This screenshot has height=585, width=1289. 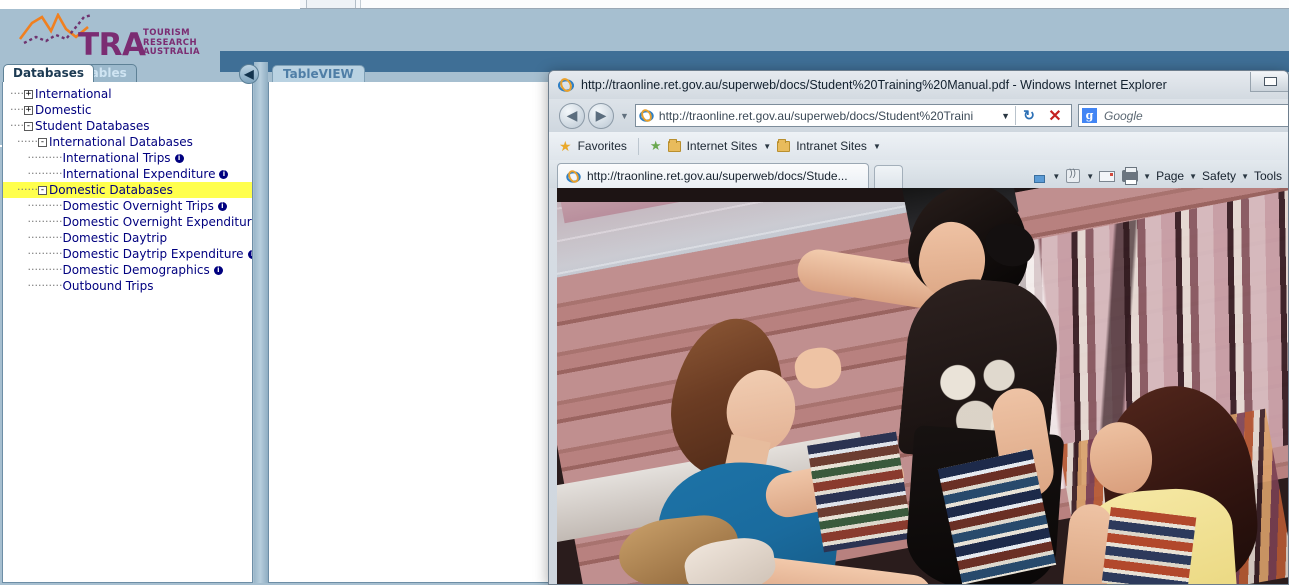 What do you see at coordinates (601, 115) in the screenshot?
I see `forward-button: ▶` at bounding box center [601, 115].